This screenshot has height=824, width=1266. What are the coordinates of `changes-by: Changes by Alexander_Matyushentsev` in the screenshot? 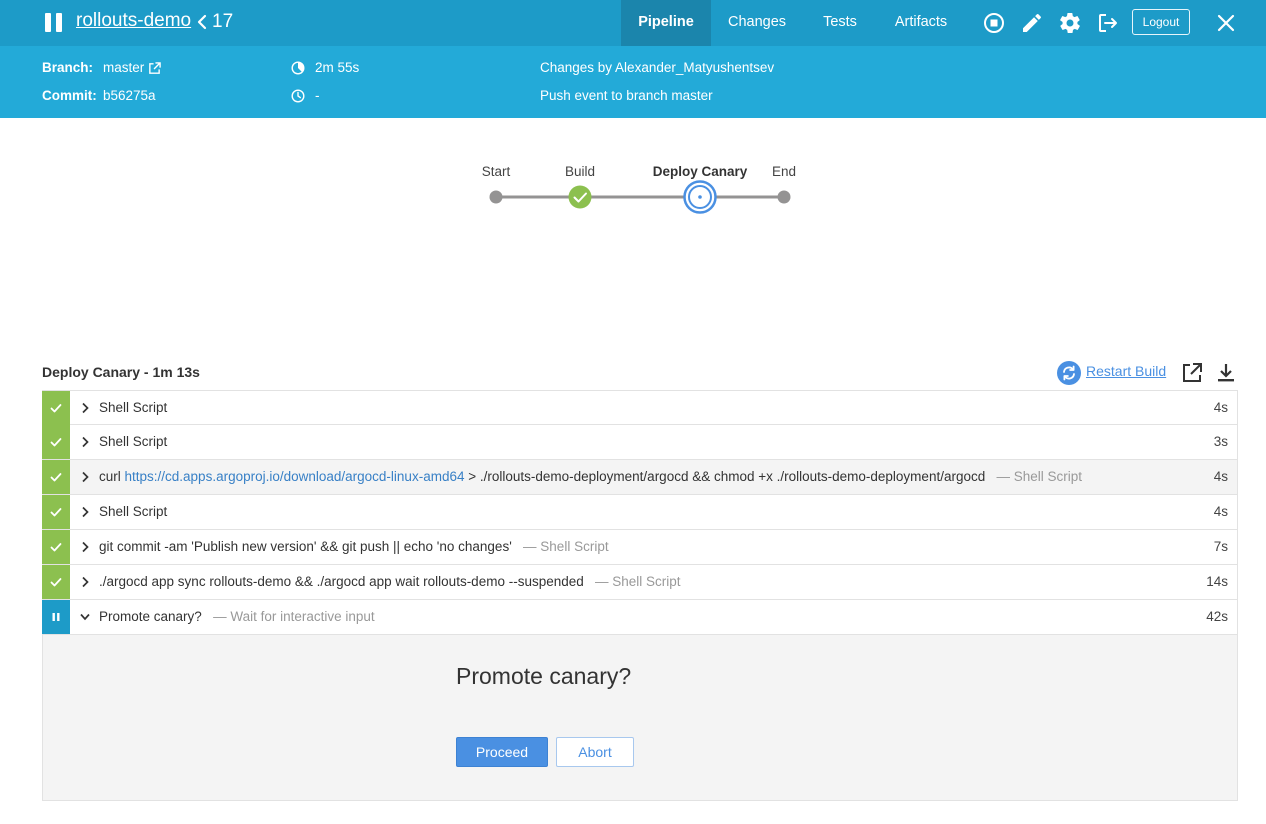 It's located at (657, 67).